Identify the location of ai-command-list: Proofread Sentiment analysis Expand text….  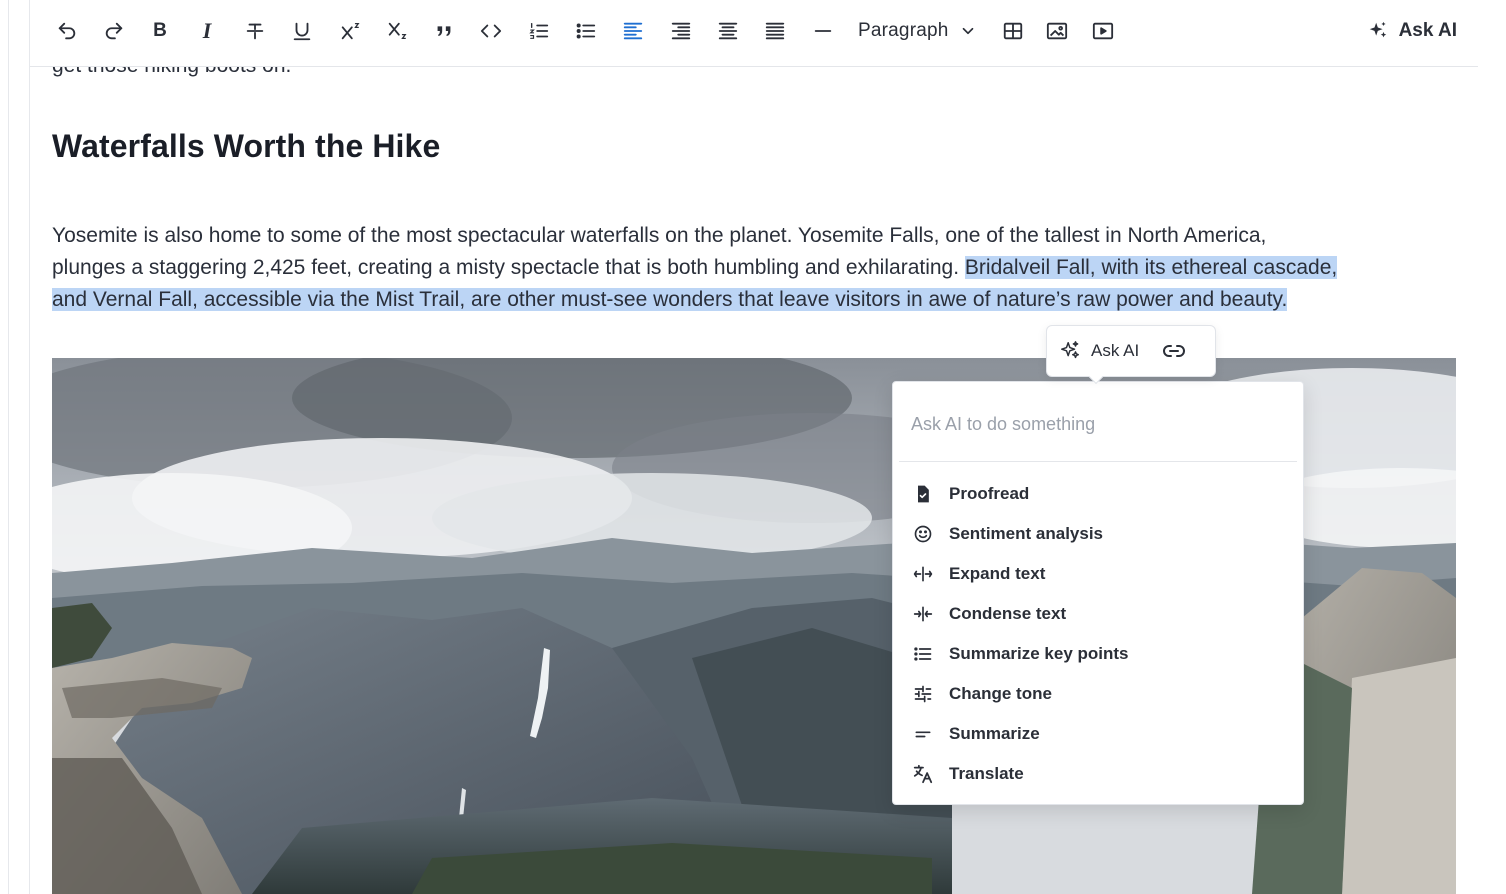
(1098, 634).